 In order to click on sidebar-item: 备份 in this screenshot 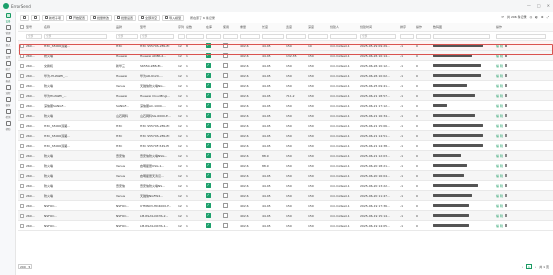, I will do `click(8, 102)`.